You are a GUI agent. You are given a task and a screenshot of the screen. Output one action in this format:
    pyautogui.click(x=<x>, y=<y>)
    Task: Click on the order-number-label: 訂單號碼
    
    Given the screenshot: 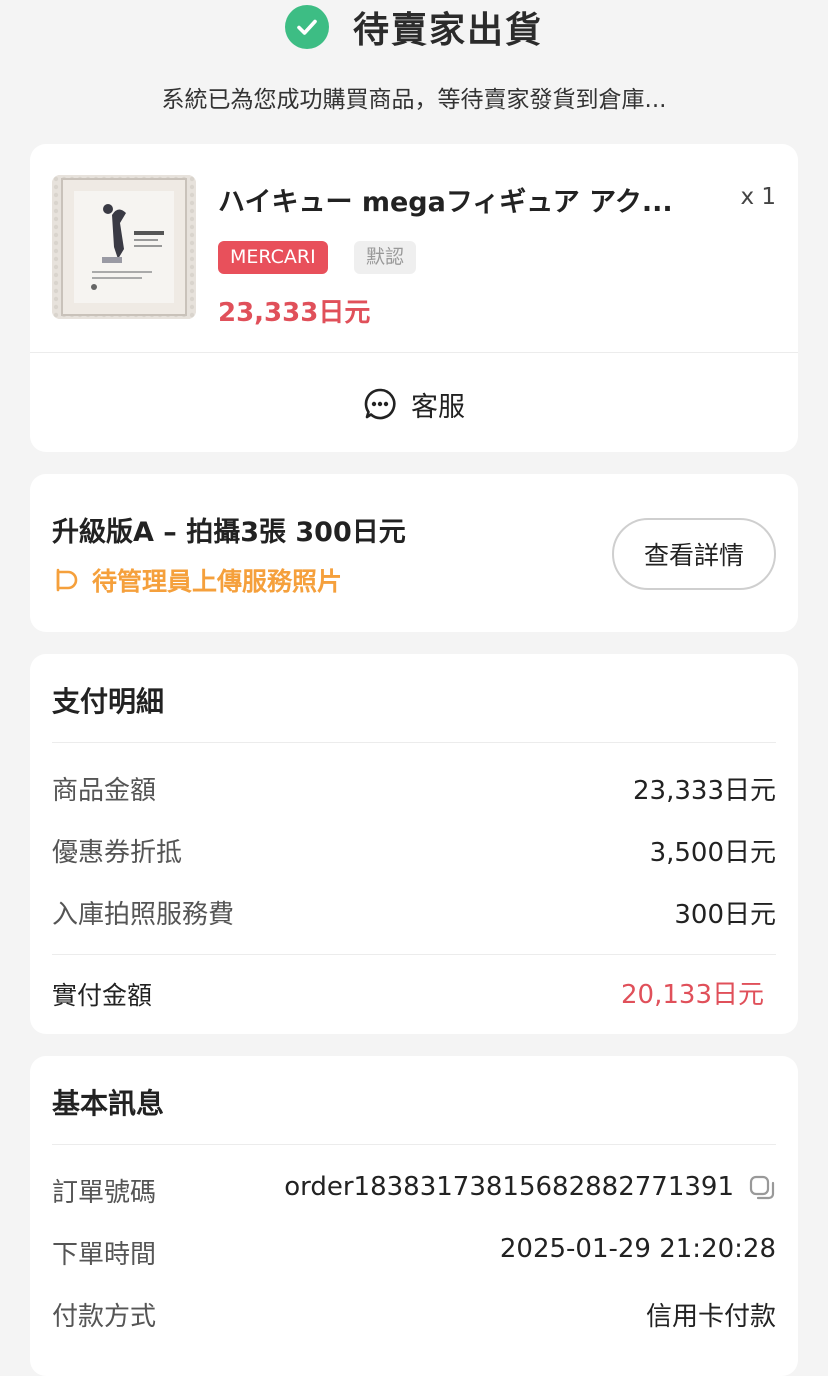 What is the action you would take?
    pyautogui.click(x=104, y=1193)
    